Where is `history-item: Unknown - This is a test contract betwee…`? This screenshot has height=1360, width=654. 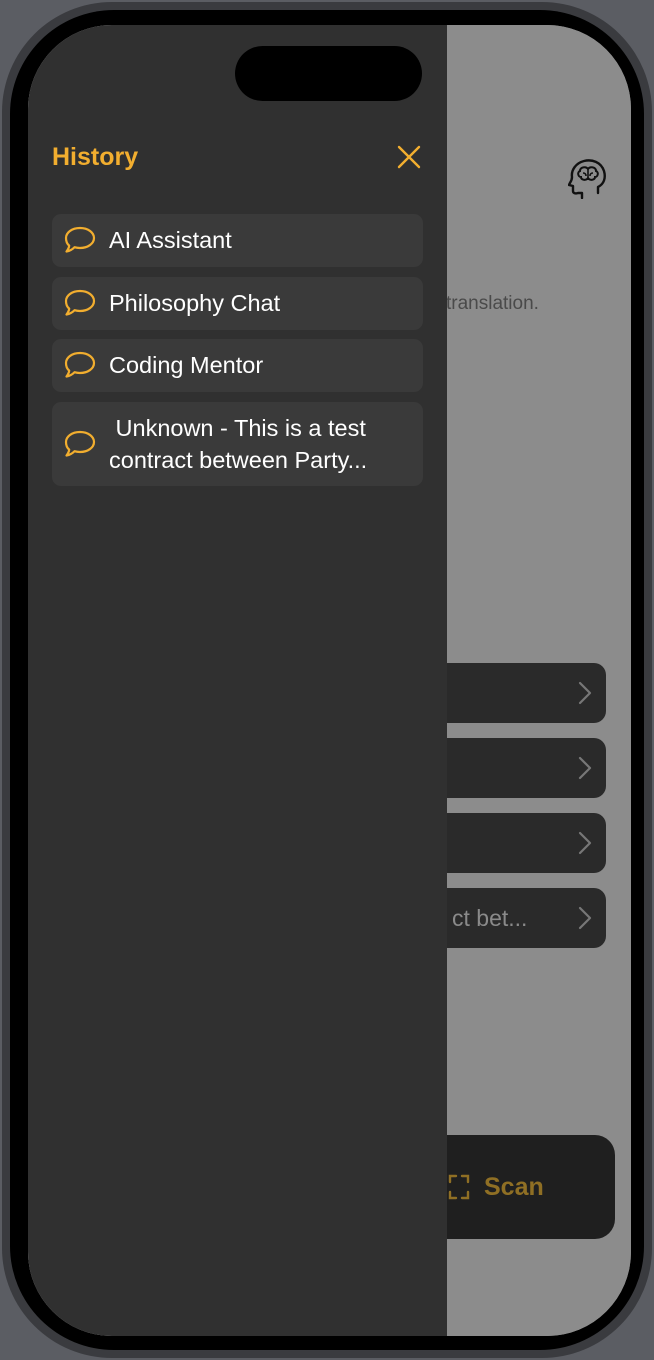 history-item: Unknown - This is a test contract betwee… is located at coordinates (237, 444).